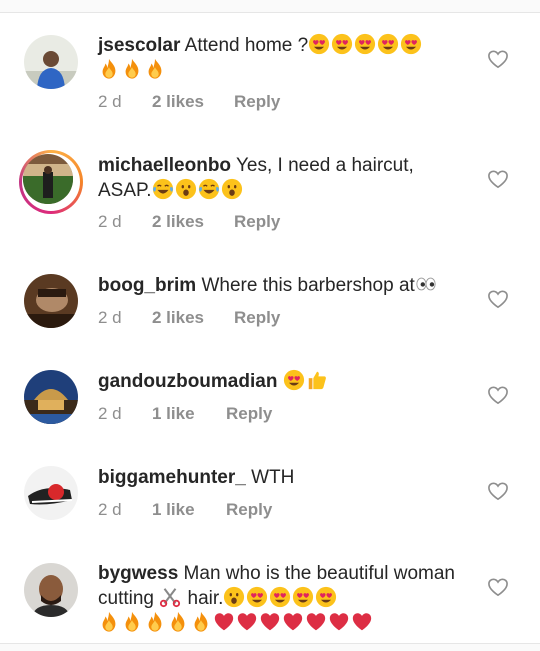 The height and width of the screenshot is (651, 540). I want to click on eyes-emoji, so click(426, 284).